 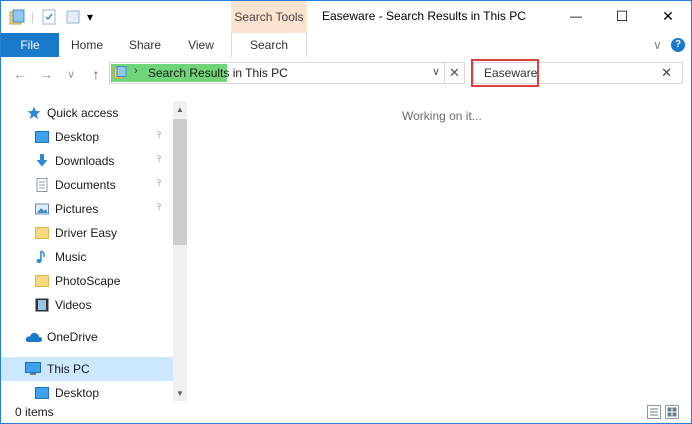 I want to click on tab-share: Share, so click(x=145, y=45).